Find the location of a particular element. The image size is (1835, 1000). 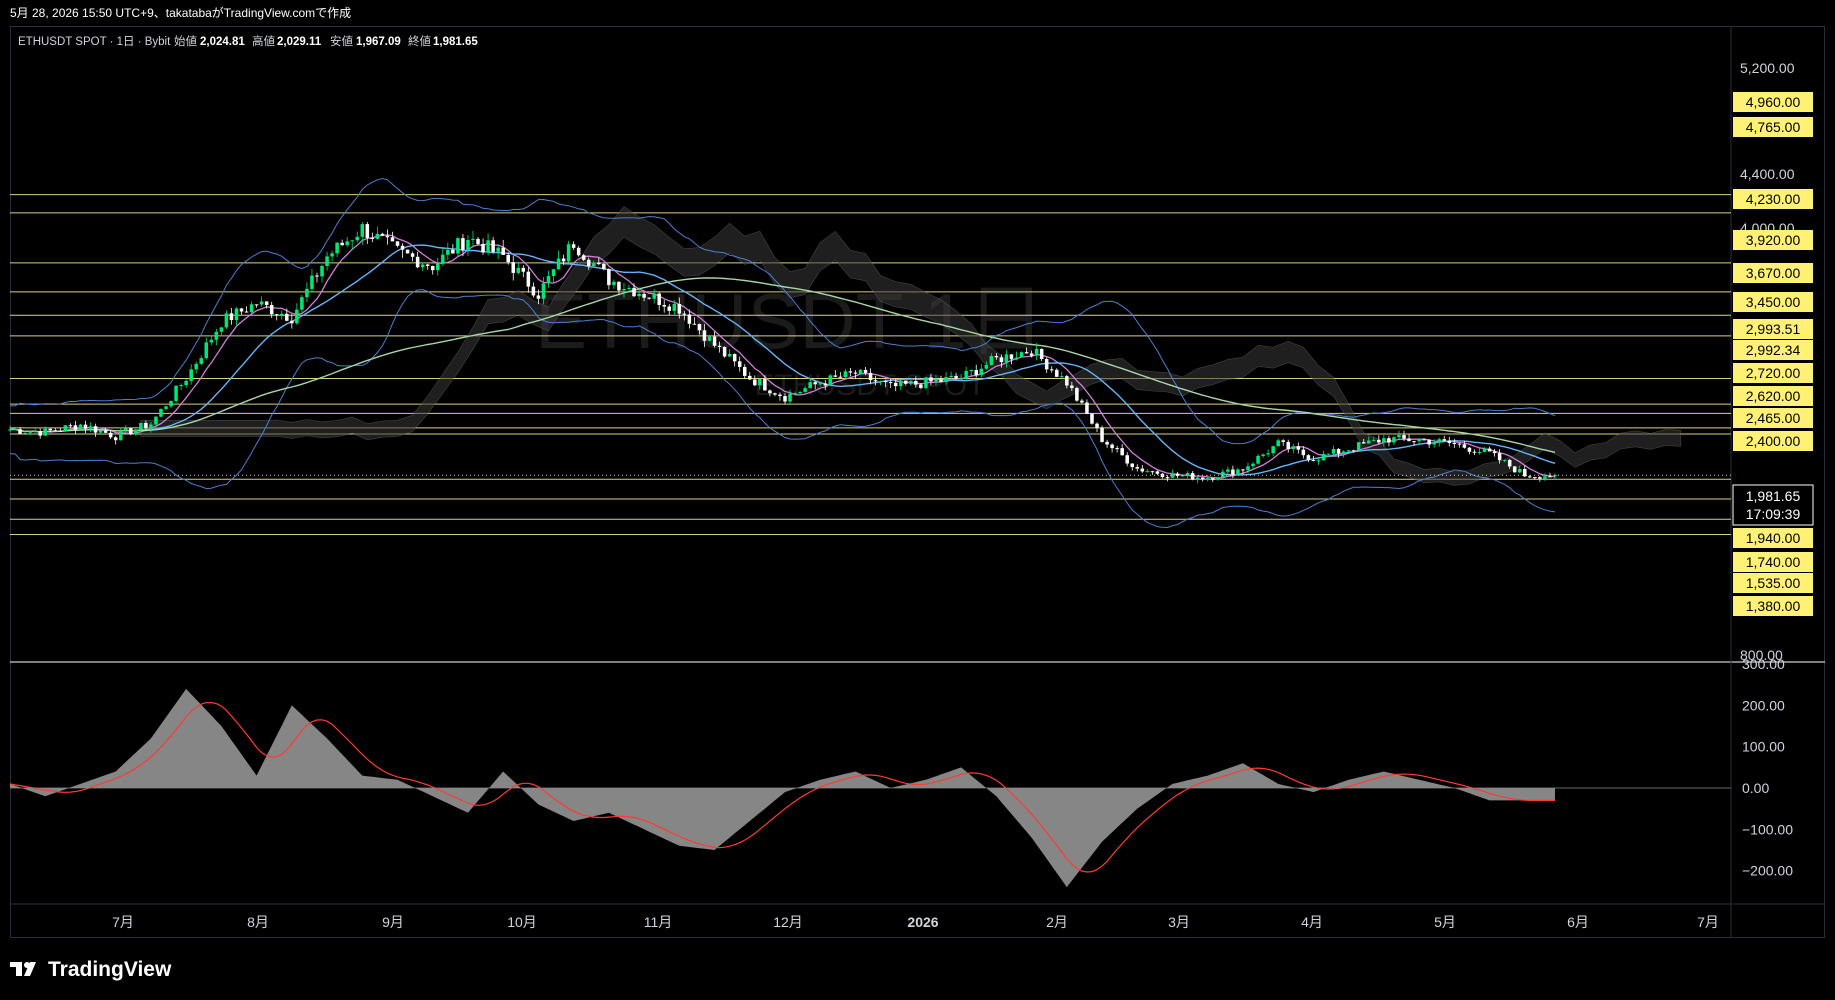

macd-axis-tick: −100.00 is located at coordinates (1767, 829).